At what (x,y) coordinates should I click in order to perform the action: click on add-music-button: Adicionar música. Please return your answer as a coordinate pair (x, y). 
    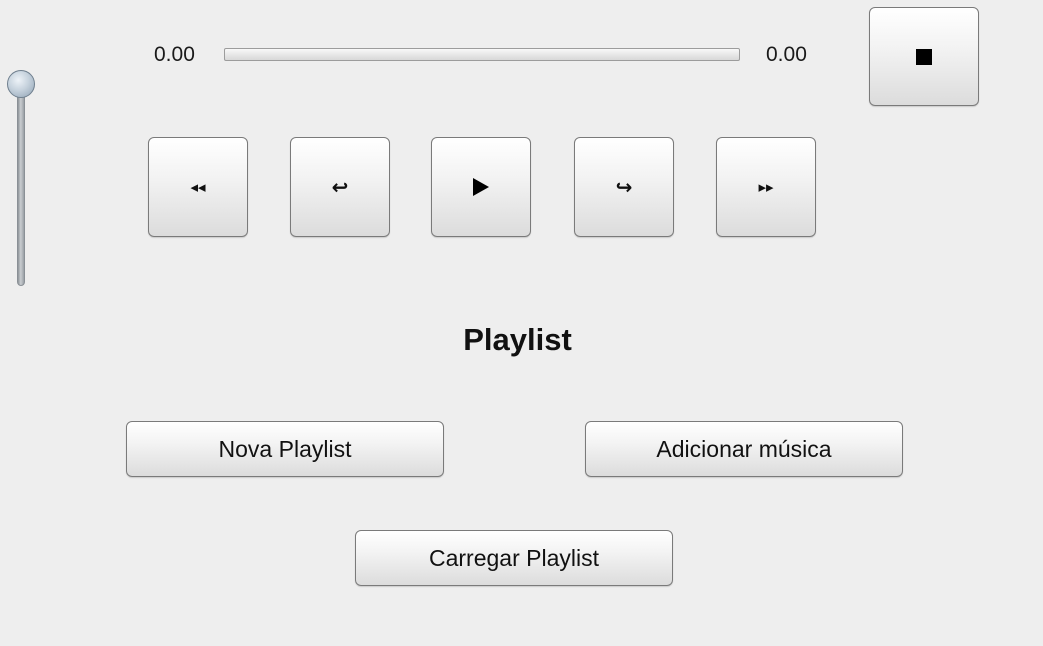
    Looking at the image, I should click on (744, 449).